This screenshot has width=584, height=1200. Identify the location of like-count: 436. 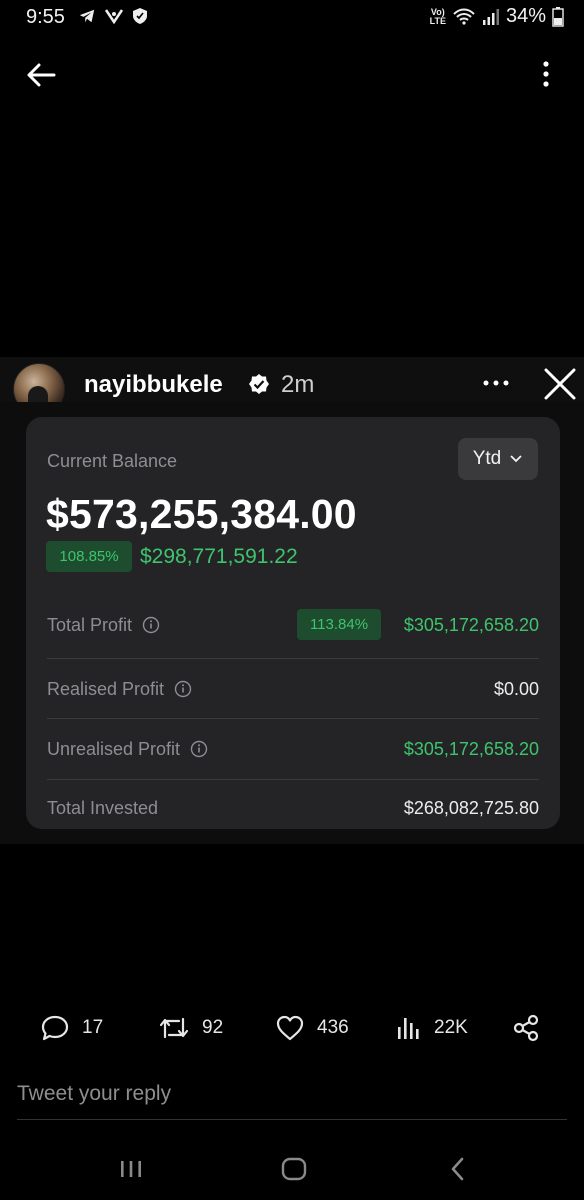
(333, 1027).